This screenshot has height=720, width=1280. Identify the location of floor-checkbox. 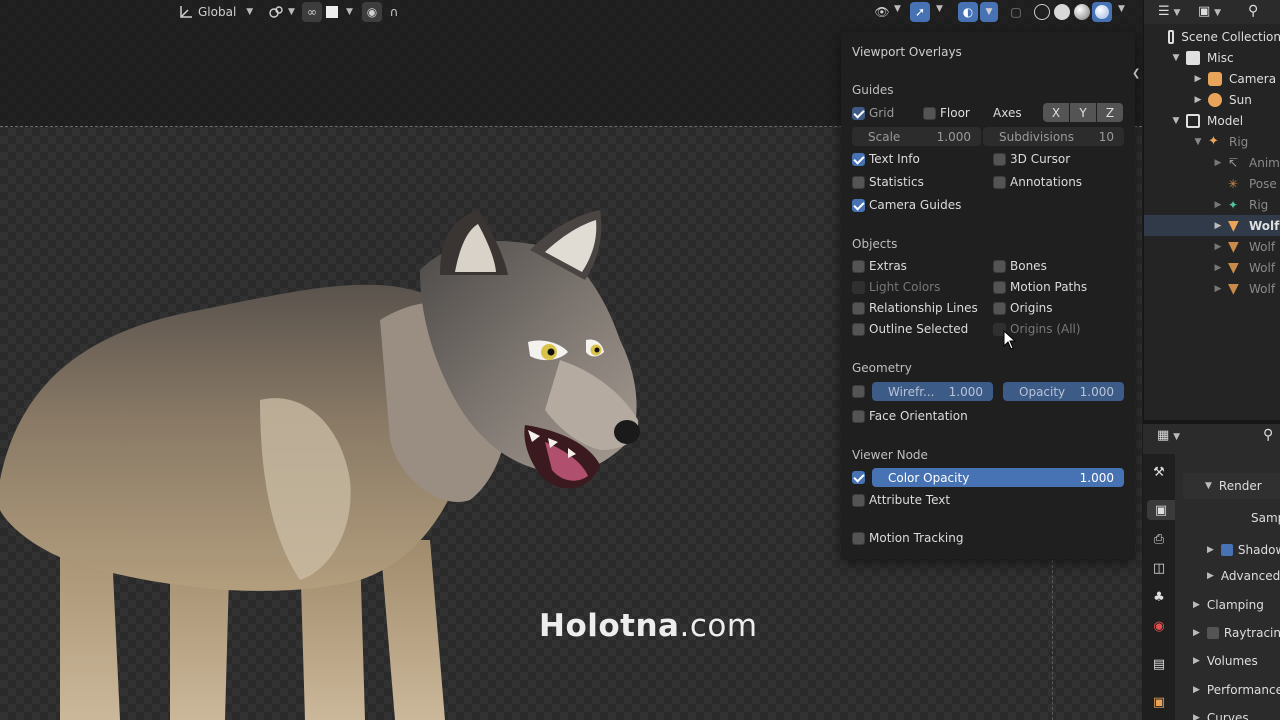
(929, 113).